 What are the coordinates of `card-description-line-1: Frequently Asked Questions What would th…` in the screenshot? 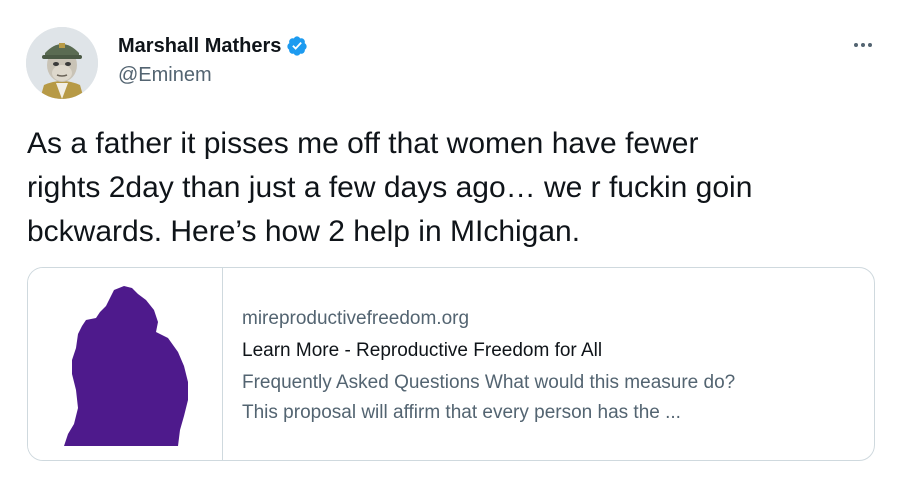 It's located at (489, 382).